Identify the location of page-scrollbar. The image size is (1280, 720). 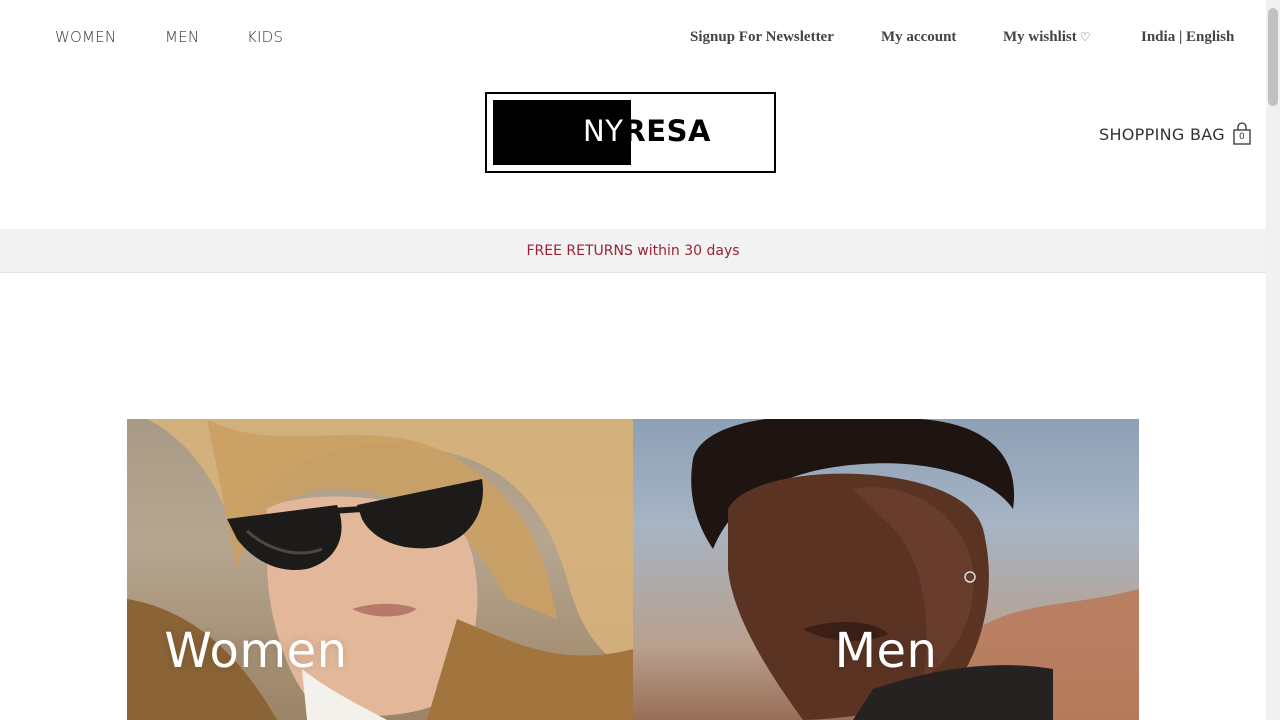
(1273, 360).